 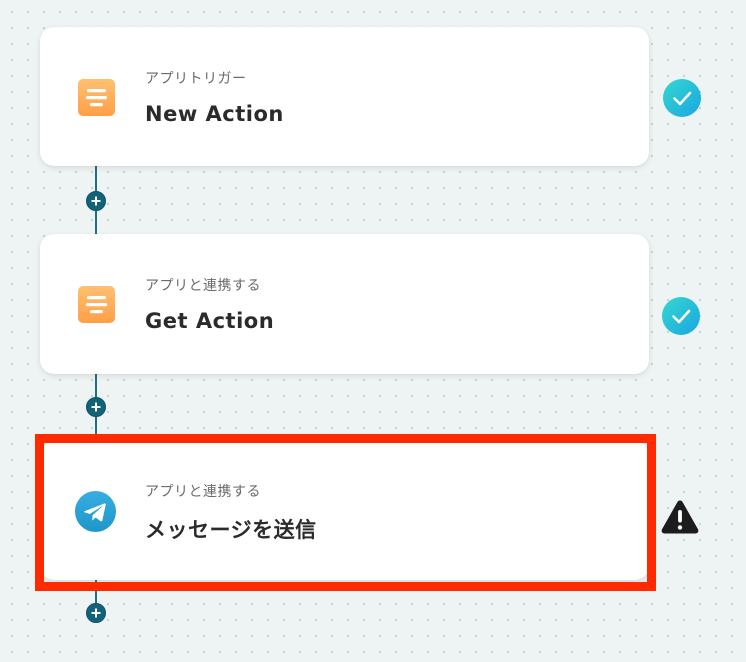 I want to click on step-title: New Action, so click(x=214, y=114).